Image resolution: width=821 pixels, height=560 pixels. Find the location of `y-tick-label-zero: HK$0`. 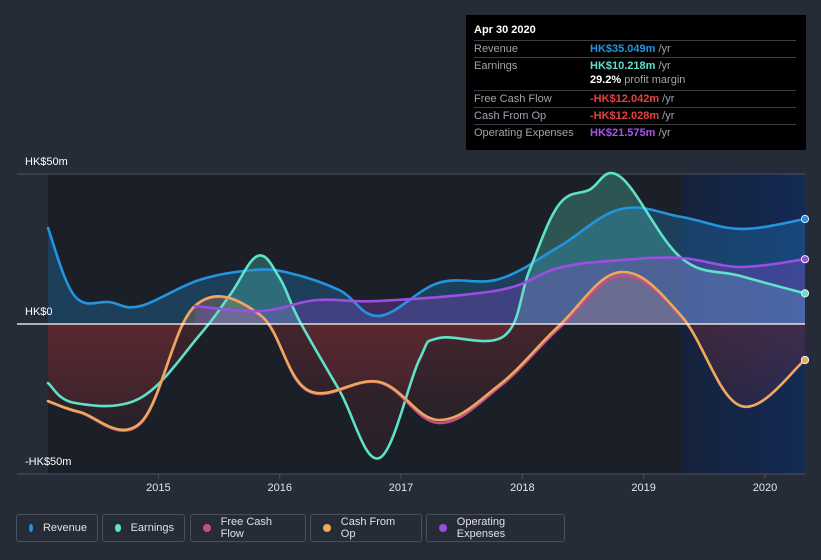

y-tick-label-zero: HK$0 is located at coordinates (39, 312).